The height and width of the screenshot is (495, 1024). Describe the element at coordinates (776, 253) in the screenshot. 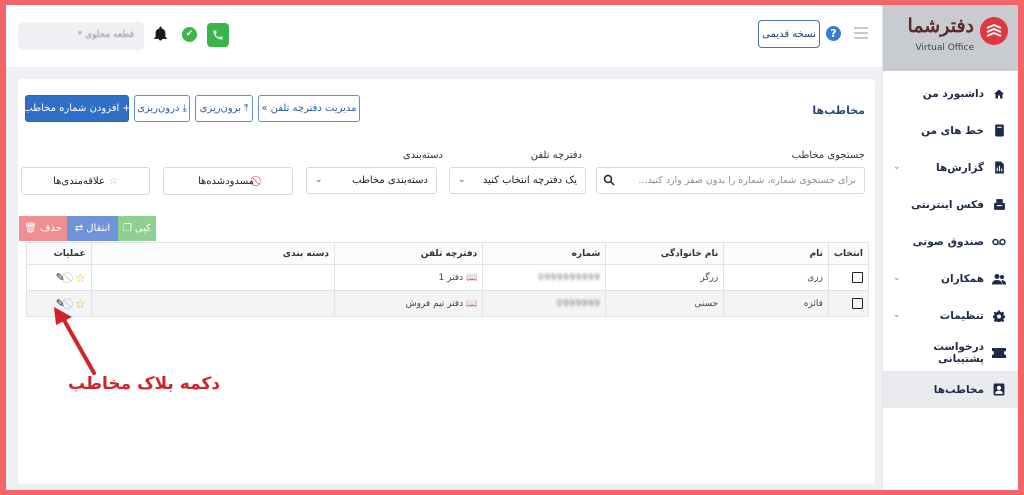

I see `col-name: نام` at that location.